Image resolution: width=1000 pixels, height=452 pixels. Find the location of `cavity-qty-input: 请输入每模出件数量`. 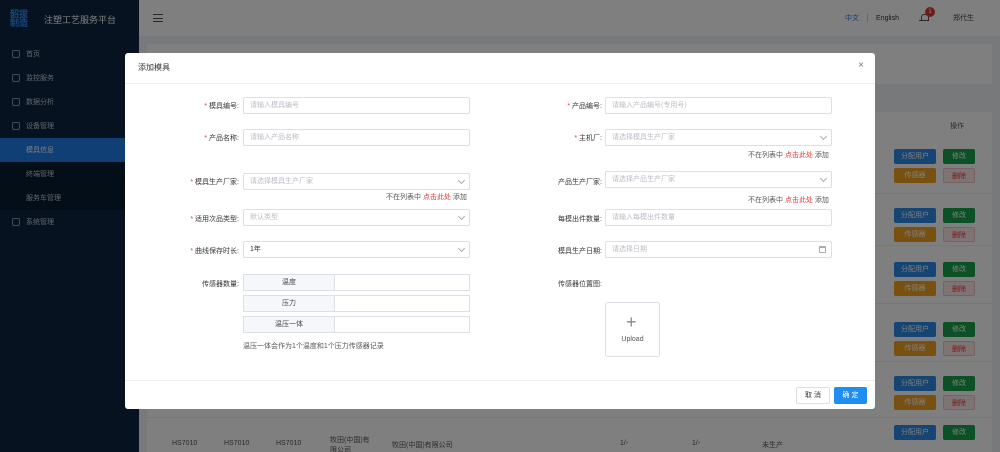

cavity-qty-input: 请输入每模出件数量 is located at coordinates (718, 217).